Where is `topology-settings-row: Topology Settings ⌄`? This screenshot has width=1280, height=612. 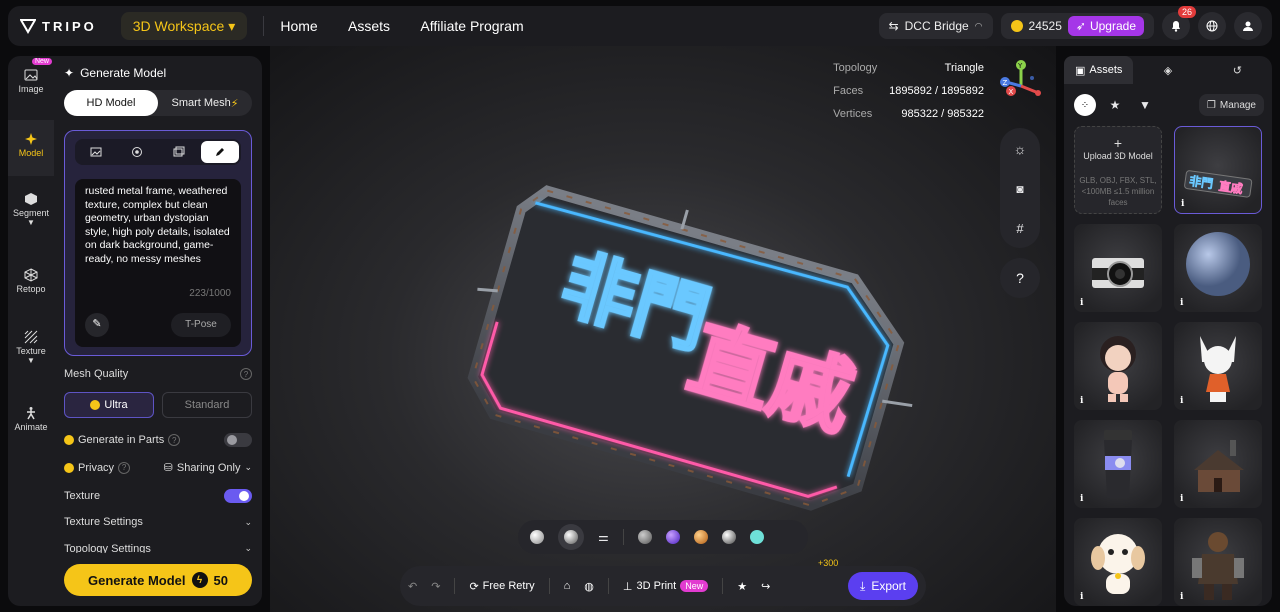
topology-settings-row: Topology Settings ⌄ is located at coordinates (158, 548).